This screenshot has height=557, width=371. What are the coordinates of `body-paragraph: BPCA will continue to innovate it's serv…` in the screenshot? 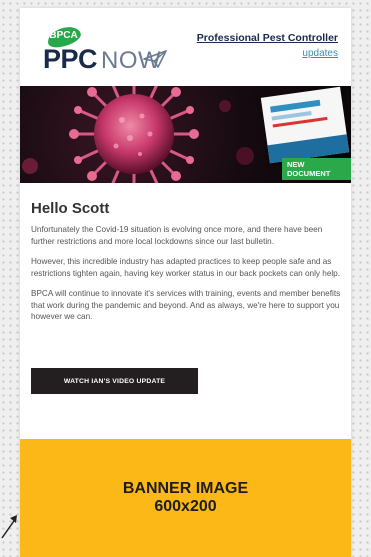 It's located at (186, 305).